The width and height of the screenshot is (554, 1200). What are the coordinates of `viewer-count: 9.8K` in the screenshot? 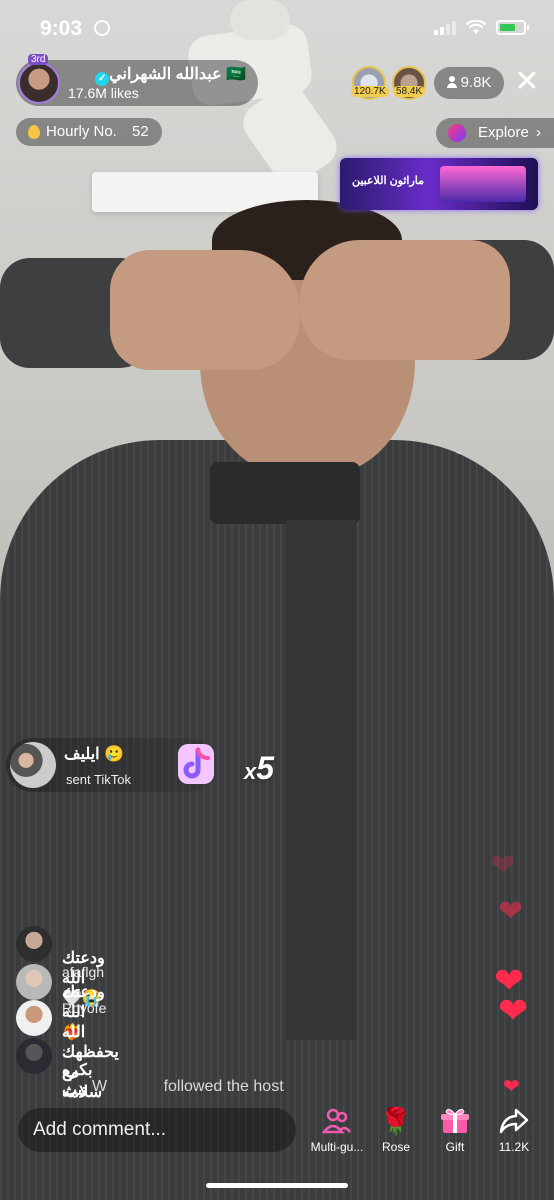 It's located at (476, 82).